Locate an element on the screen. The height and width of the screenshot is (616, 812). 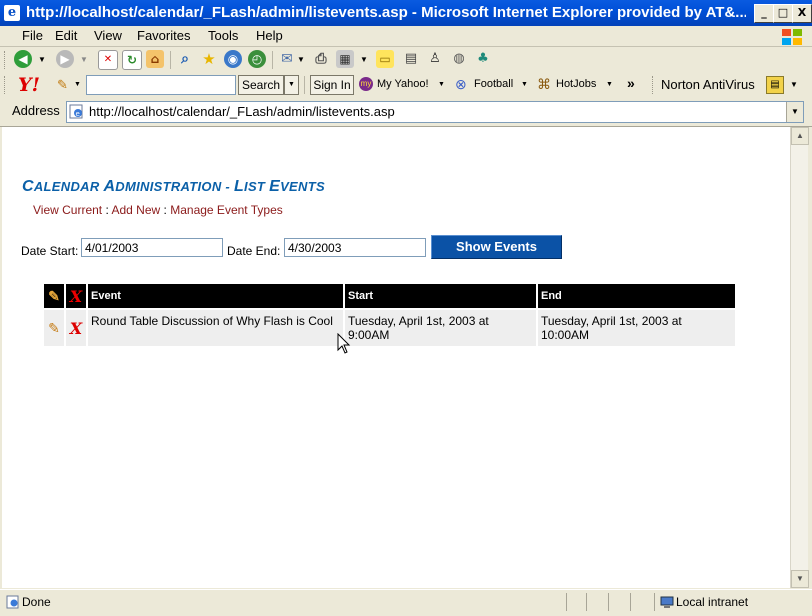
edit-column-header: ✎ is located at coordinates (54, 296).